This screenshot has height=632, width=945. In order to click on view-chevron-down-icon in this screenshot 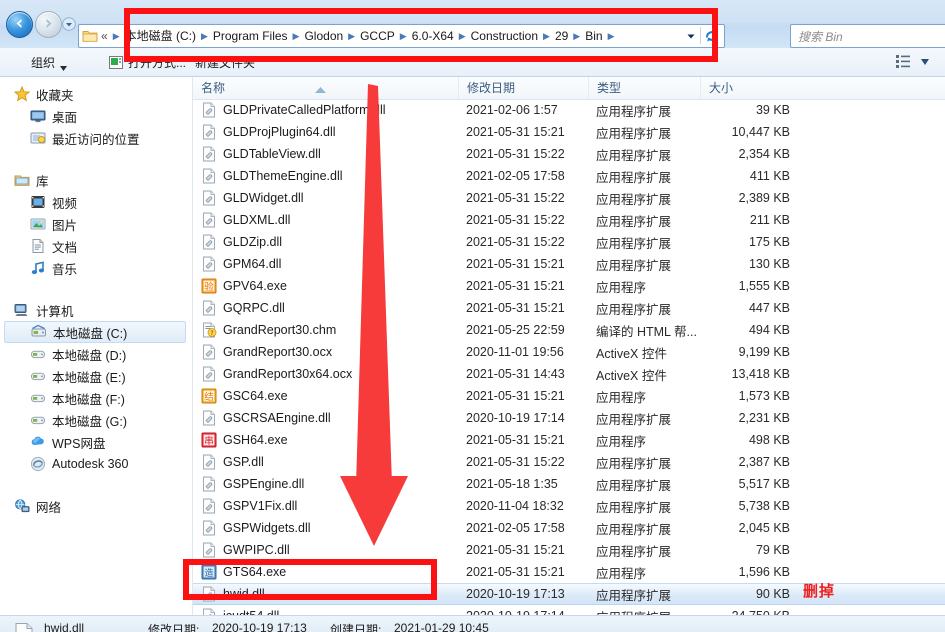, I will do `click(925, 61)`.